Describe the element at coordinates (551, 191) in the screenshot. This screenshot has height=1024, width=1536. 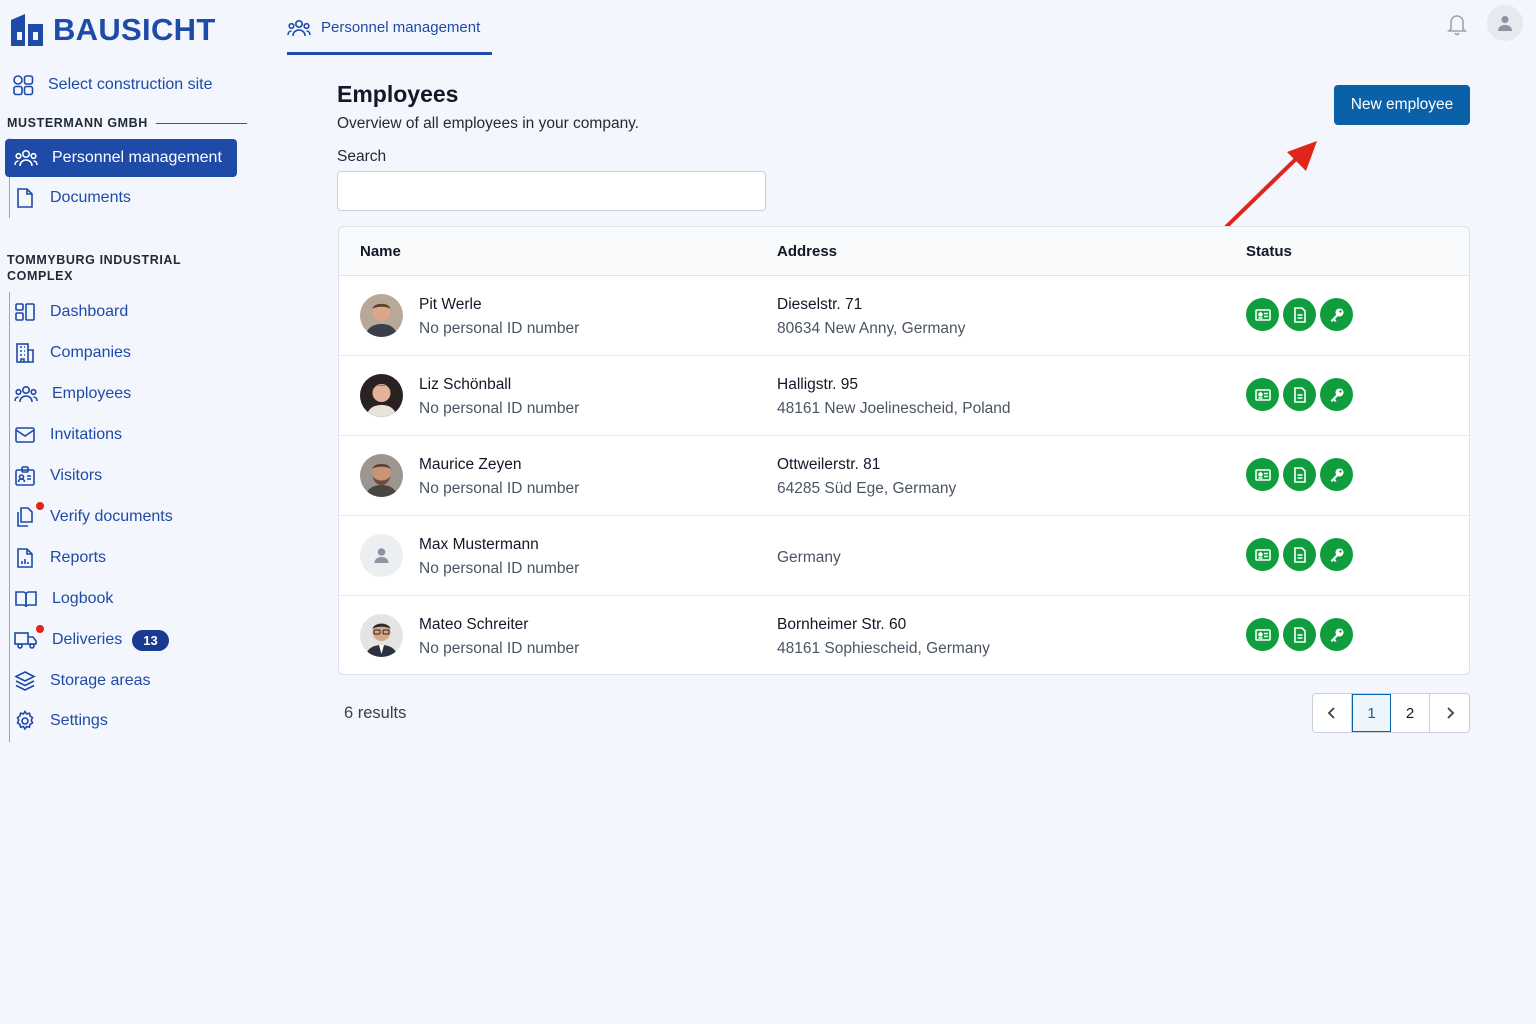
I see `search-input` at that location.